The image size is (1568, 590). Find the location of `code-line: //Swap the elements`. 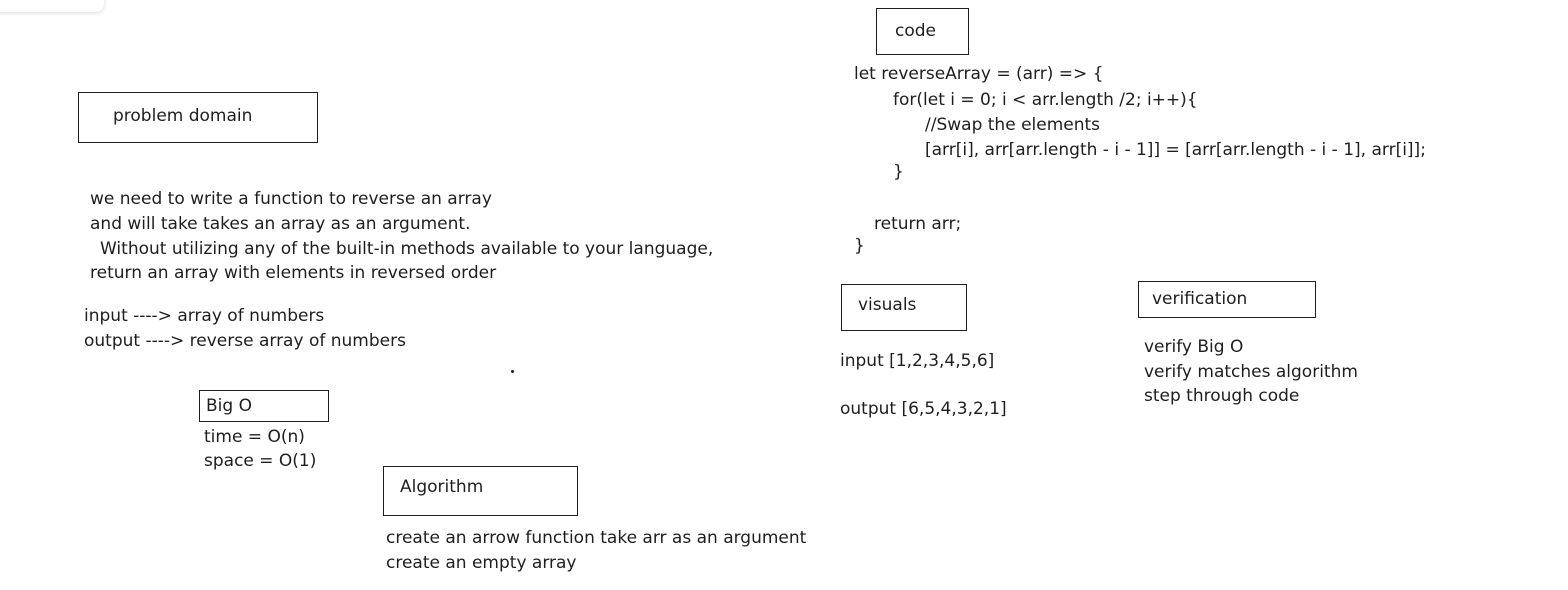

code-line: //Swap the elements is located at coordinates (1012, 125).